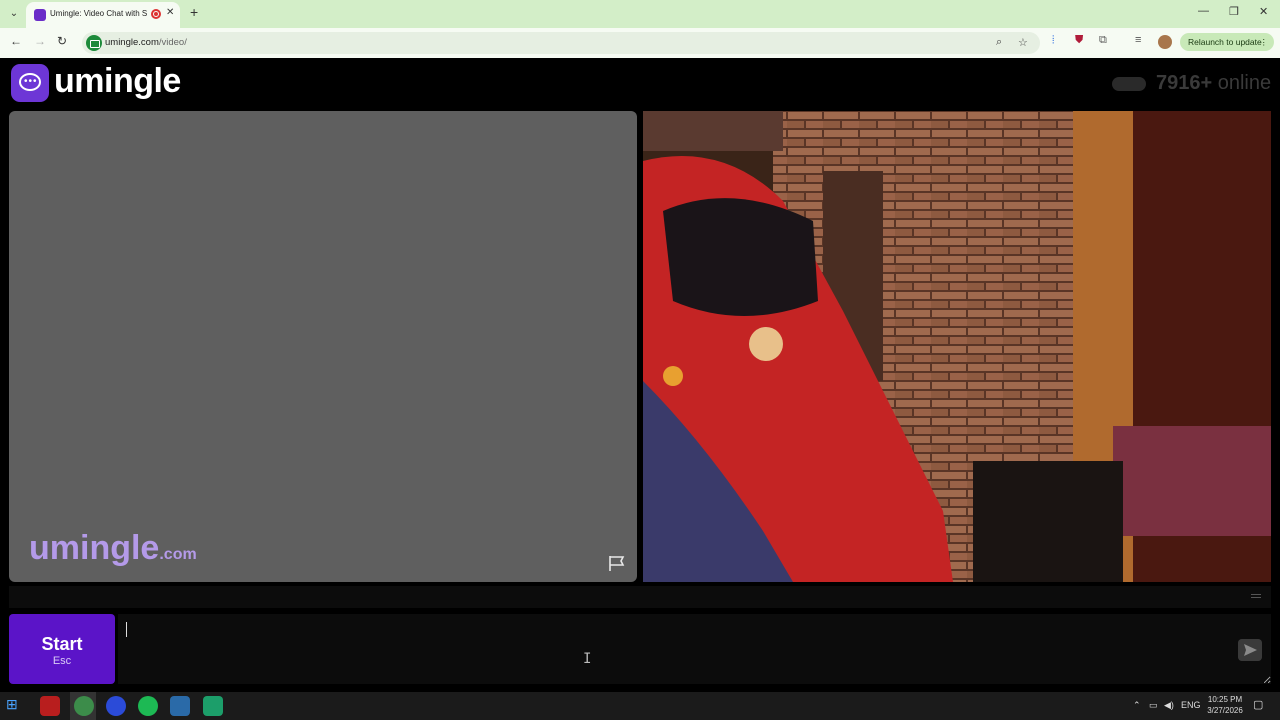  Describe the element at coordinates (1129, 84) in the screenshot. I see `online-toggle` at that location.